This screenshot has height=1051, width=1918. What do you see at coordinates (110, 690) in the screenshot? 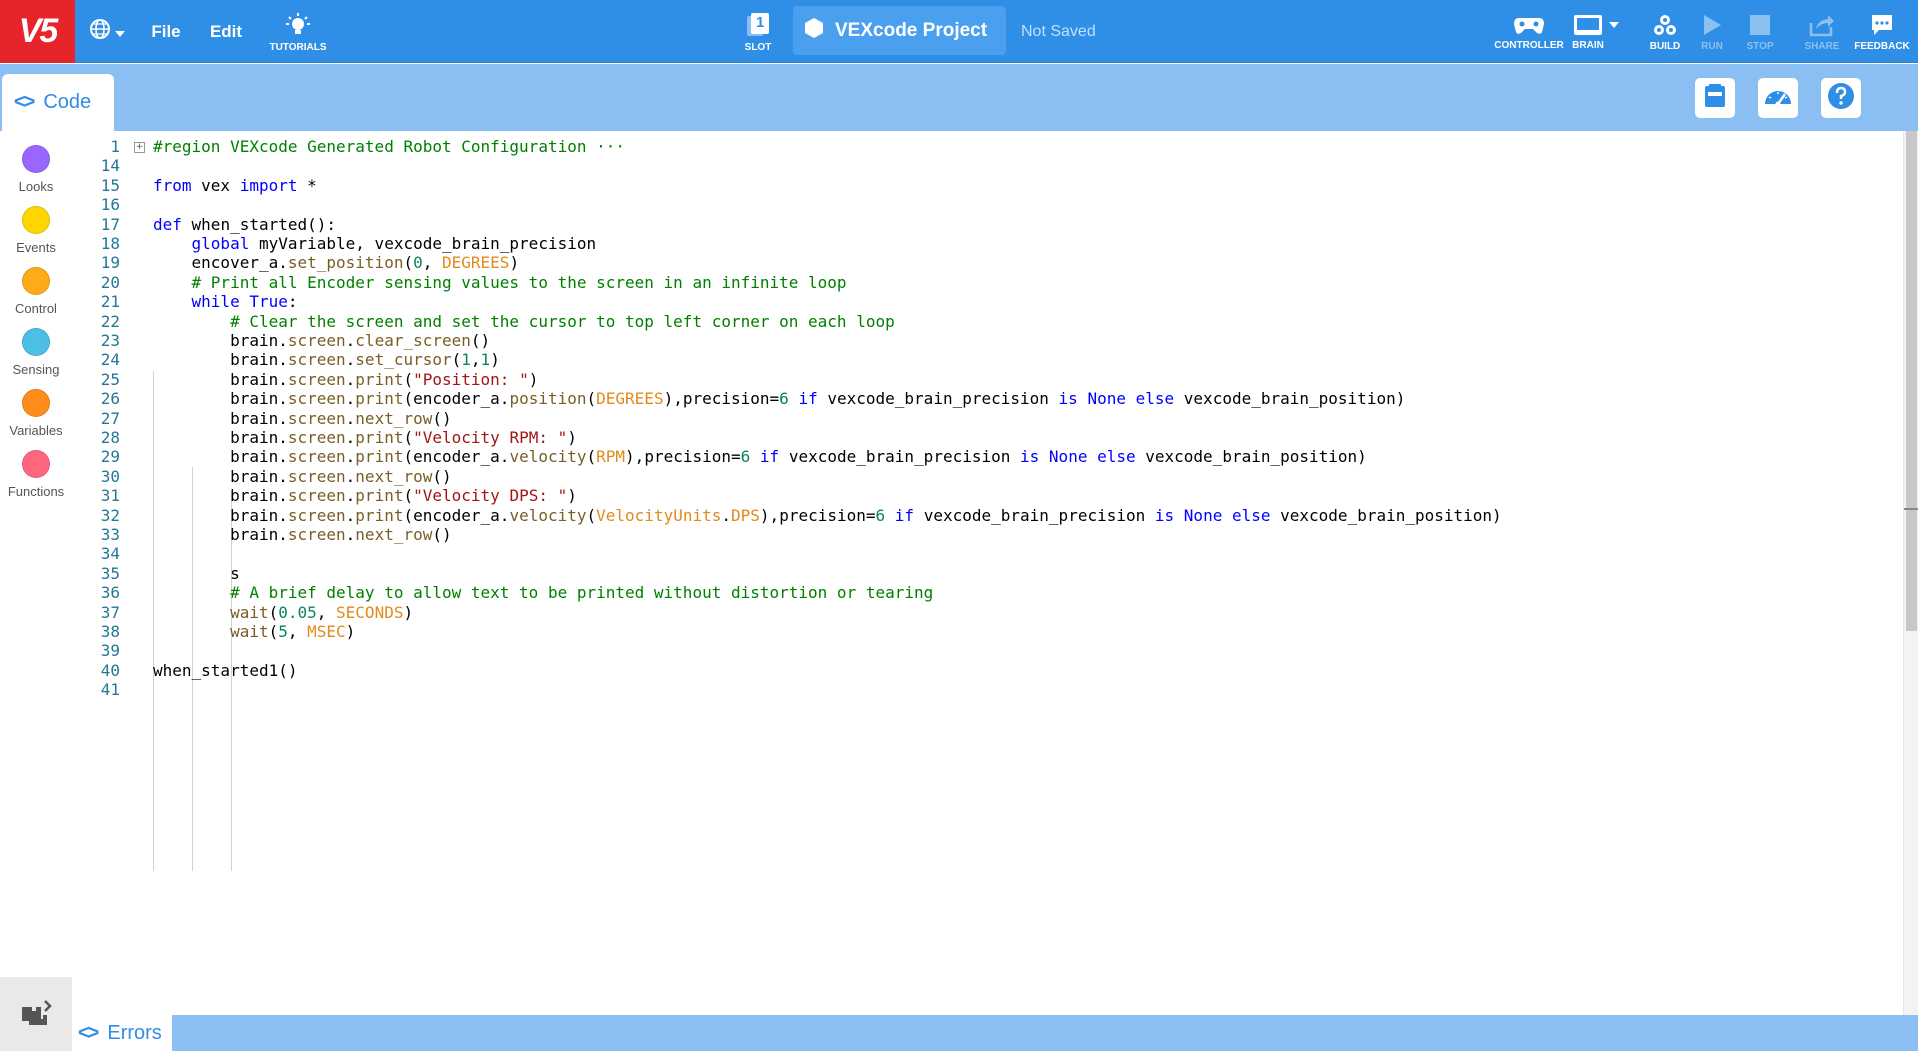
I see `line-number: 41` at bounding box center [110, 690].